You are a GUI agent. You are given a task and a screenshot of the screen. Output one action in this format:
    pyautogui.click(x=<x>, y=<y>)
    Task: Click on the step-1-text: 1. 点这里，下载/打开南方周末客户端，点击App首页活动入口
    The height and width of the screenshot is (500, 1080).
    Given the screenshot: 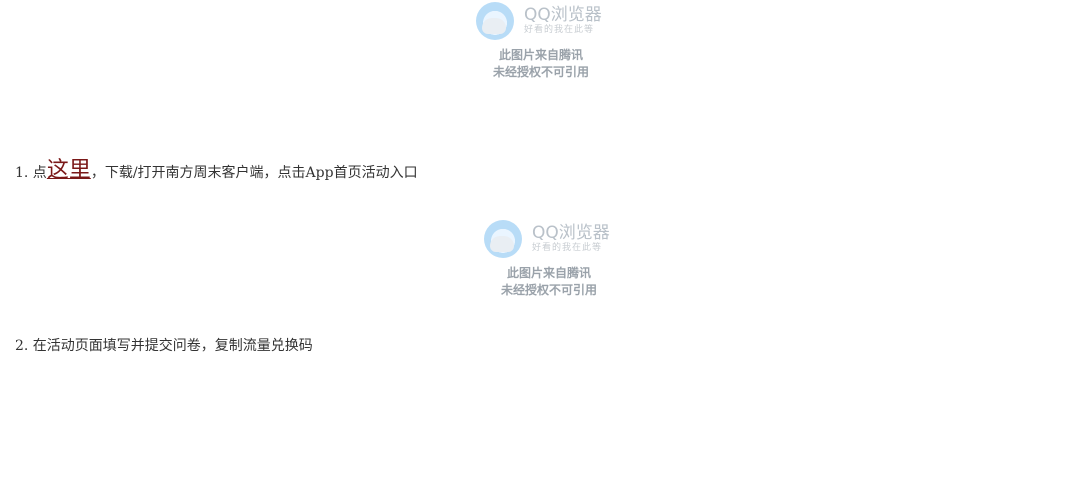 What is the action you would take?
    pyautogui.click(x=216, y=170)
    